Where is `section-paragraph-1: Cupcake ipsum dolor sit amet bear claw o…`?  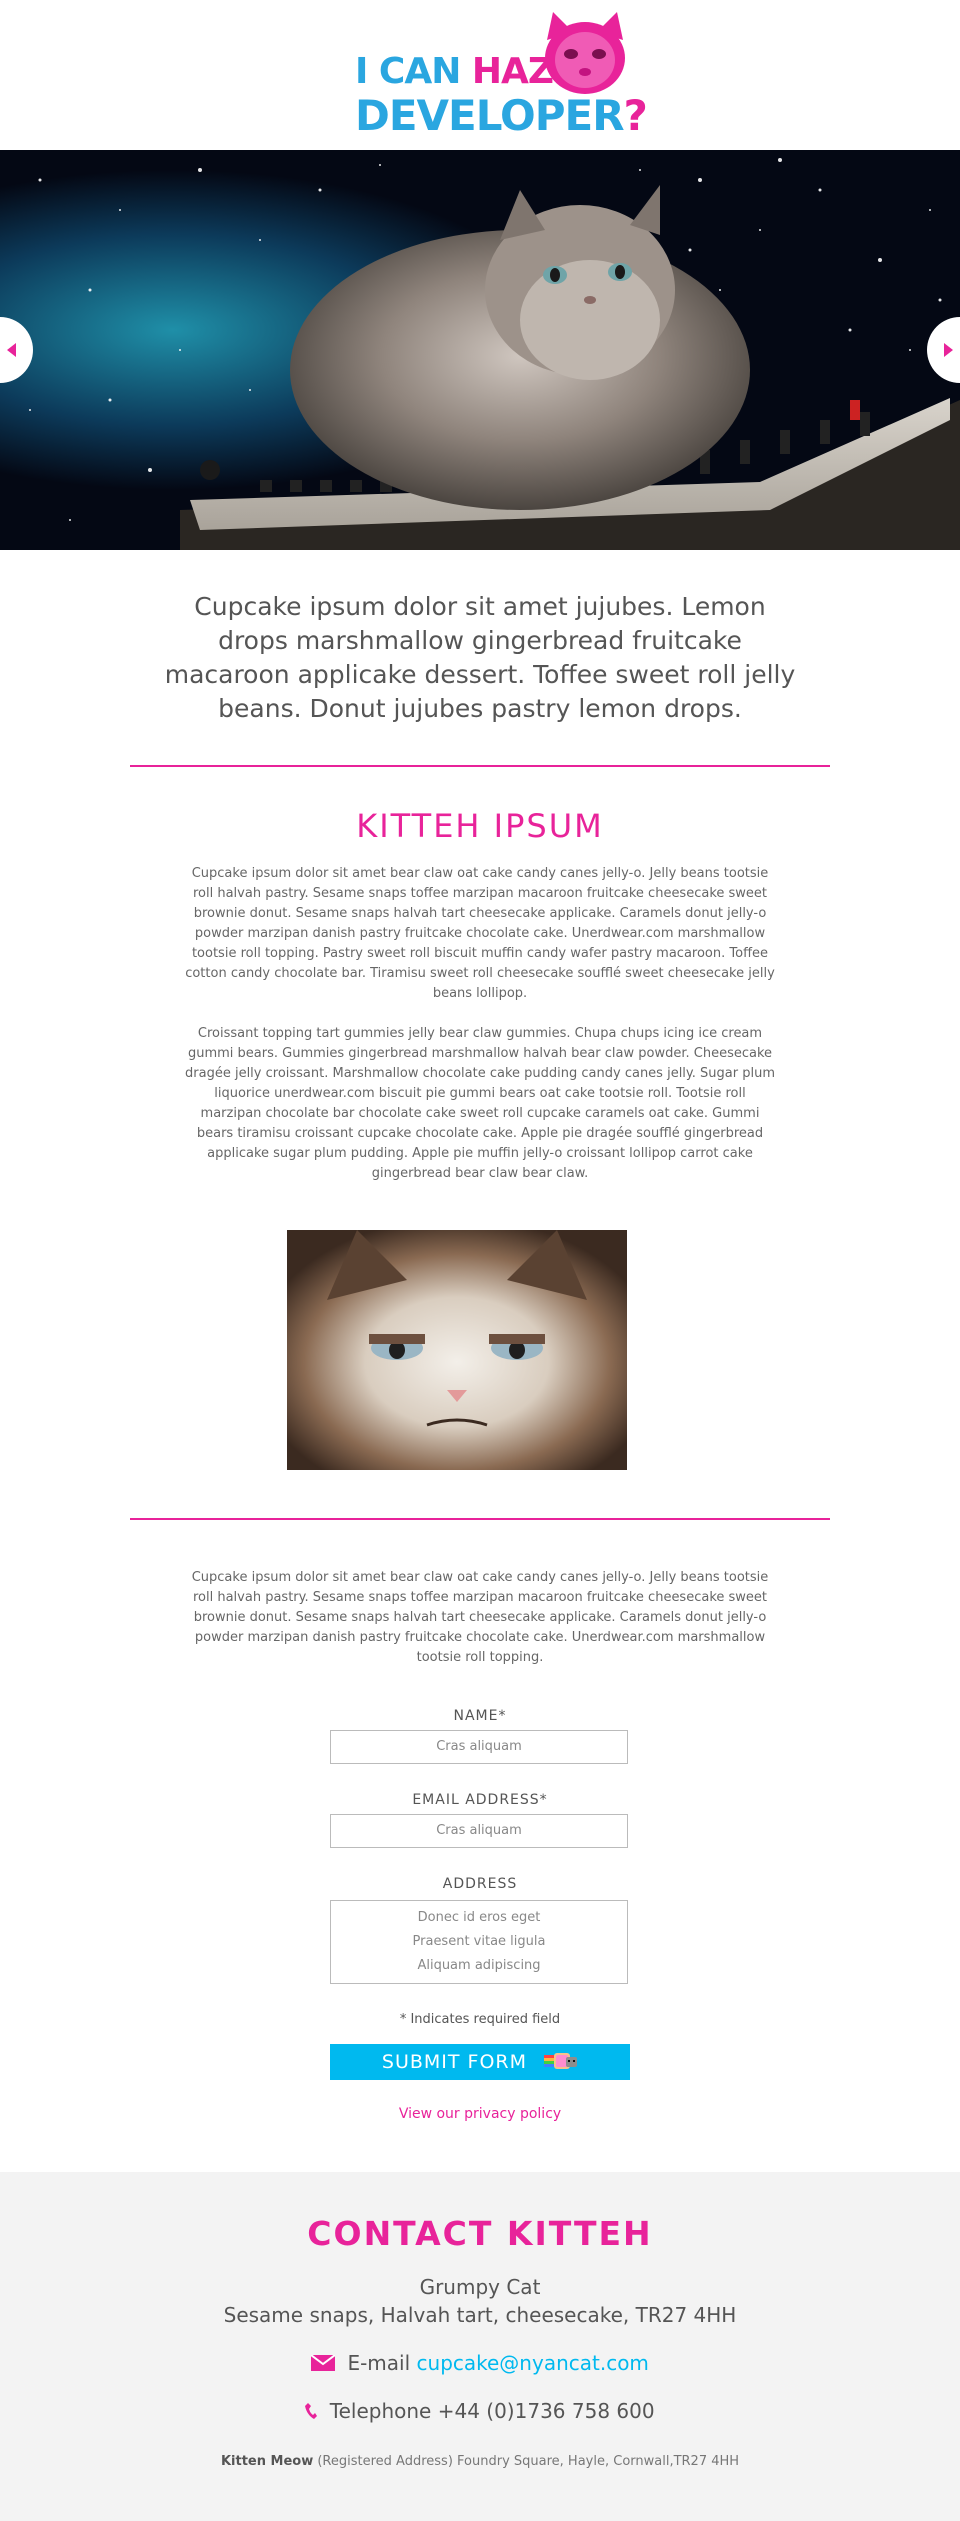
section-paragraph-1: Cupcake ipsum dolor sit amet bear claw o… is located at coordinates (480, 933).